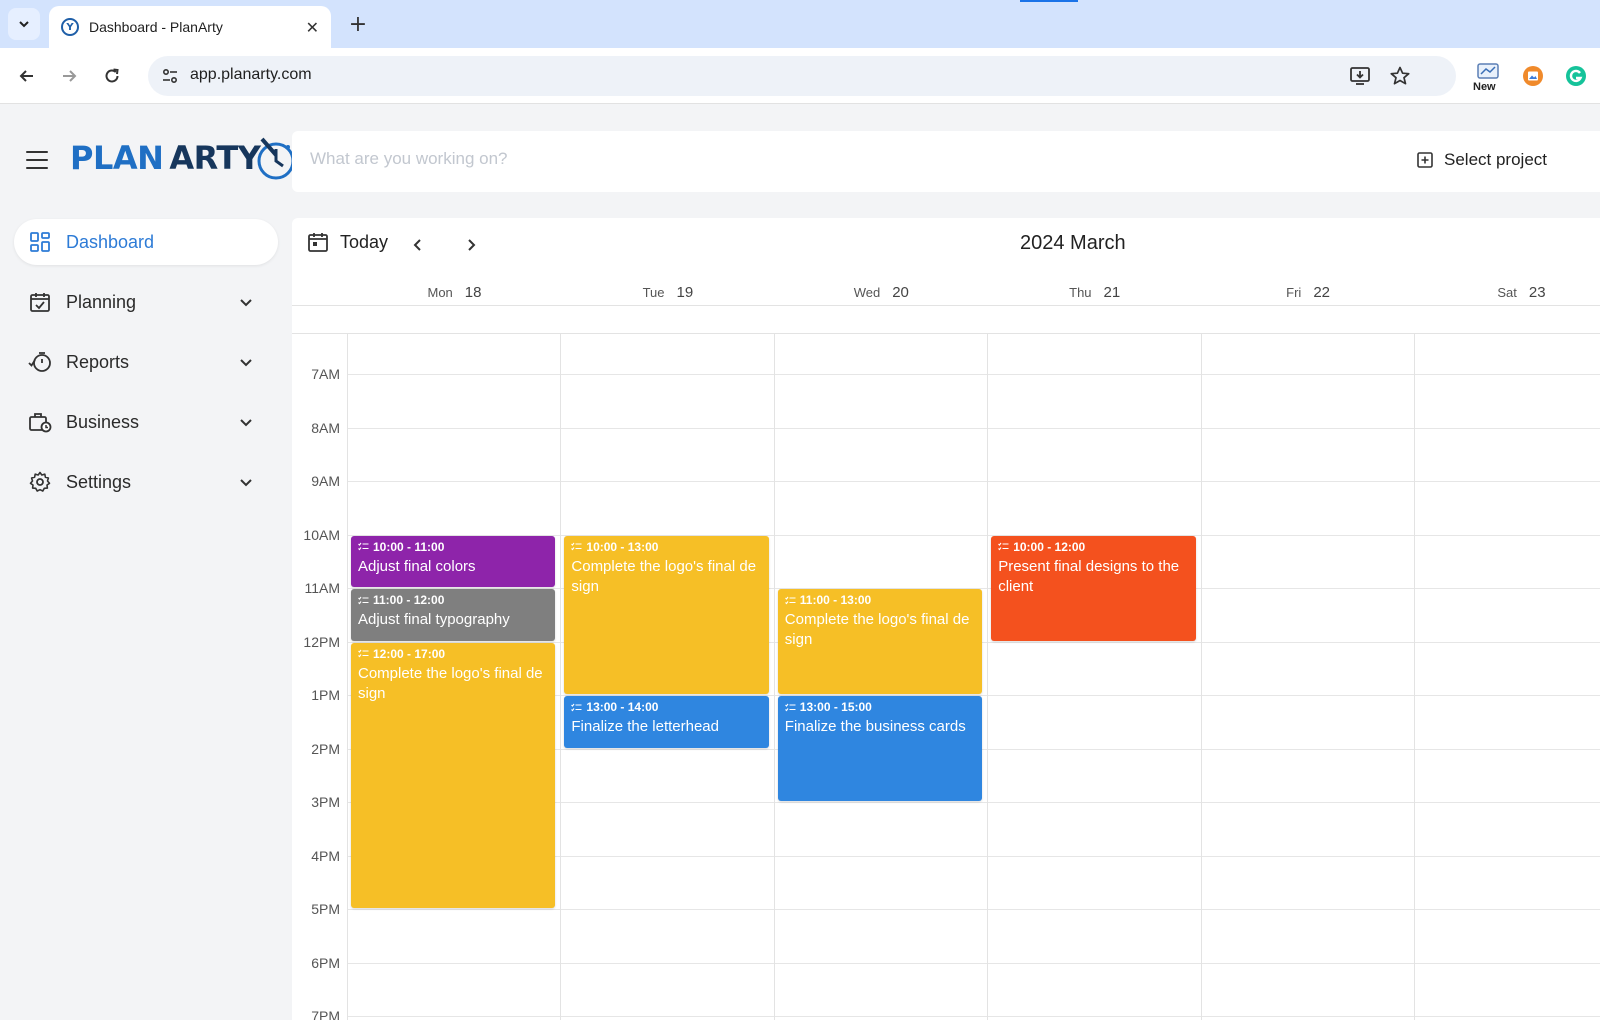  Describe the element at coordinates (156, 27) in the screenshot. I see `tab-title: Dashboard - PlanArty` at that location.